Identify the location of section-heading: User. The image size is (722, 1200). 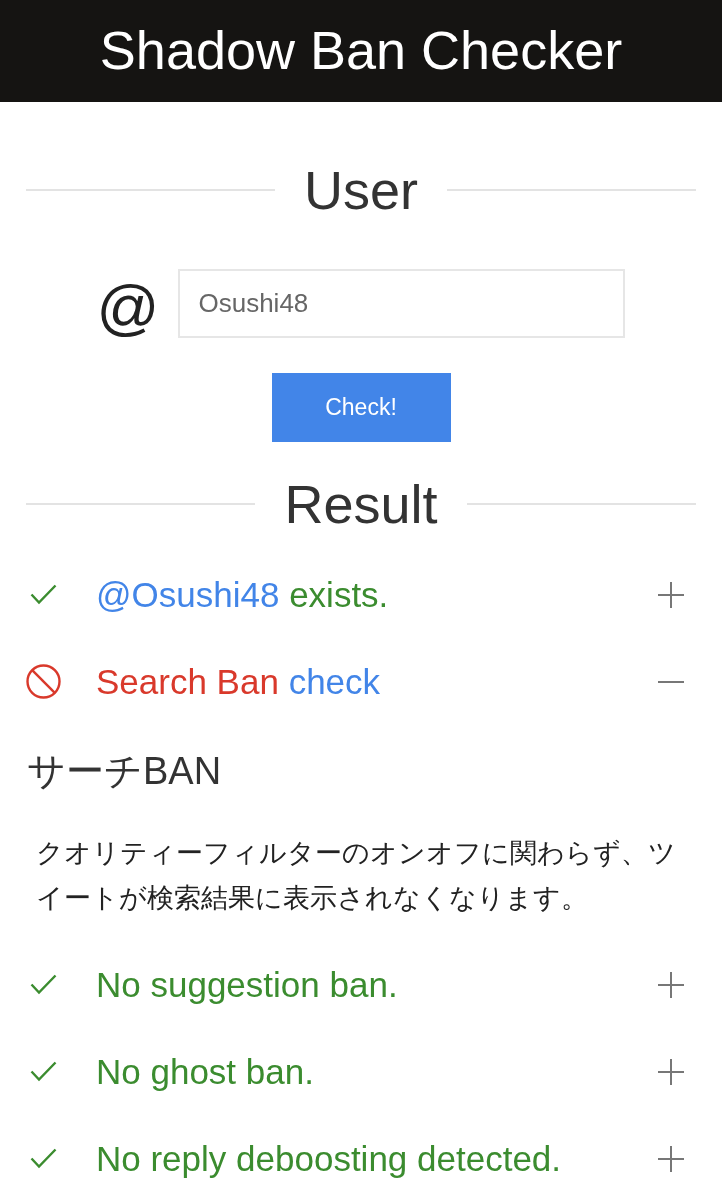
(361, 190).